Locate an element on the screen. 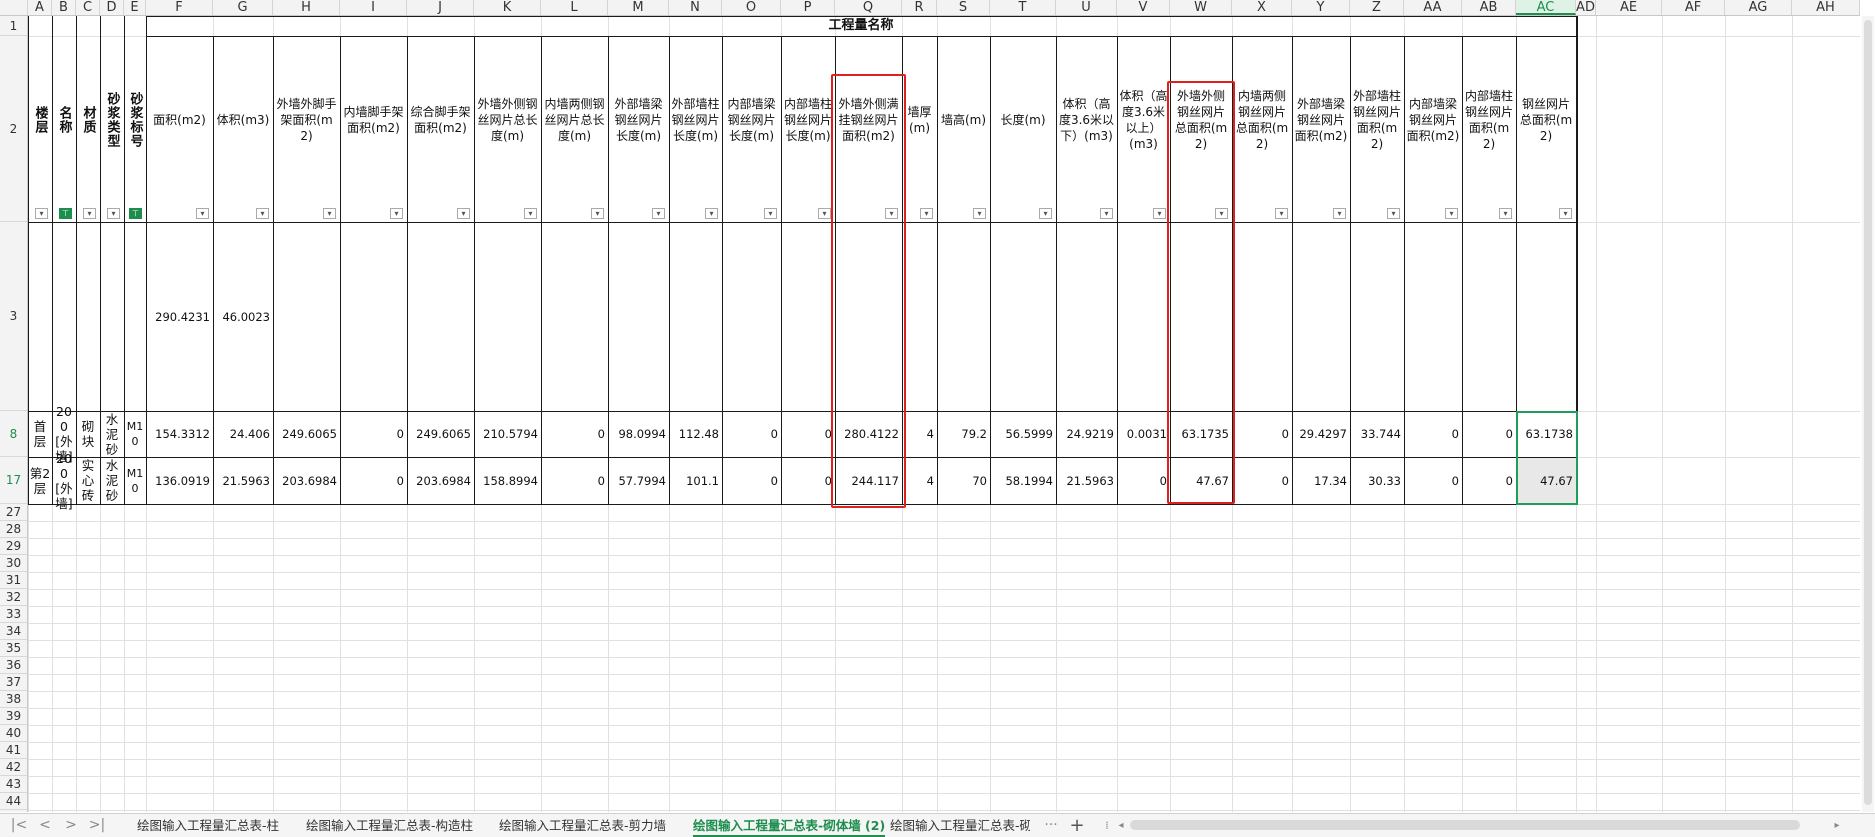  cell-d8: 水泥砂 is located at coordinates (112, 434).